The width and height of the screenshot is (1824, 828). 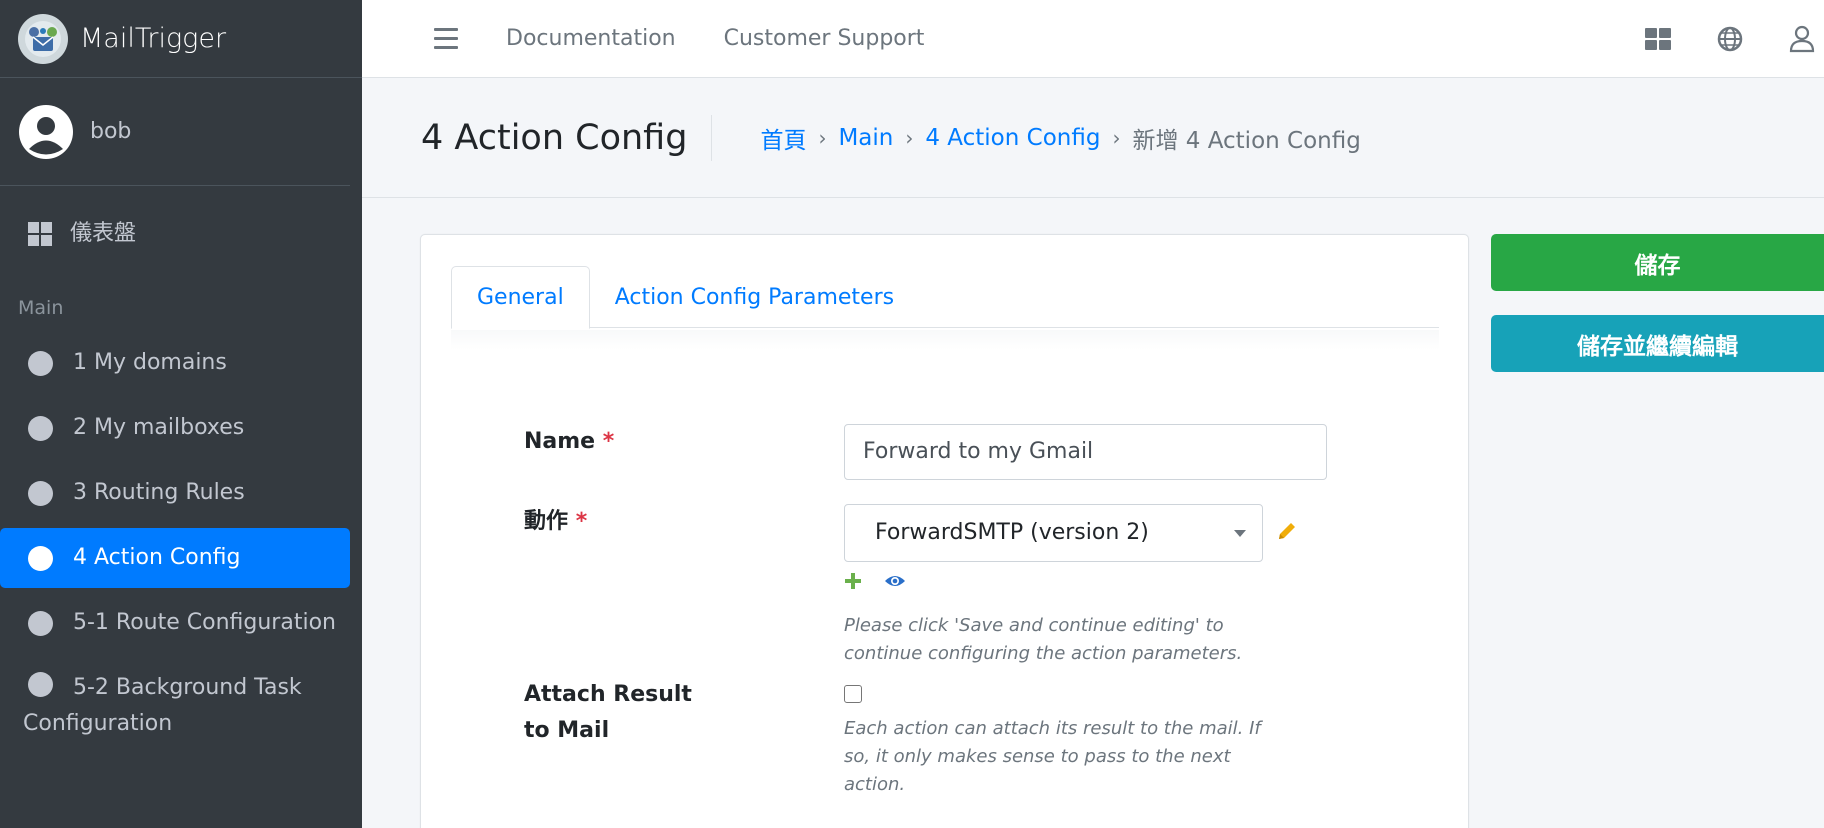 What do you see at coordinates (1240, 533) in the screenshot?
I see `caret-down-icon` at bounding box center [1240, 533].